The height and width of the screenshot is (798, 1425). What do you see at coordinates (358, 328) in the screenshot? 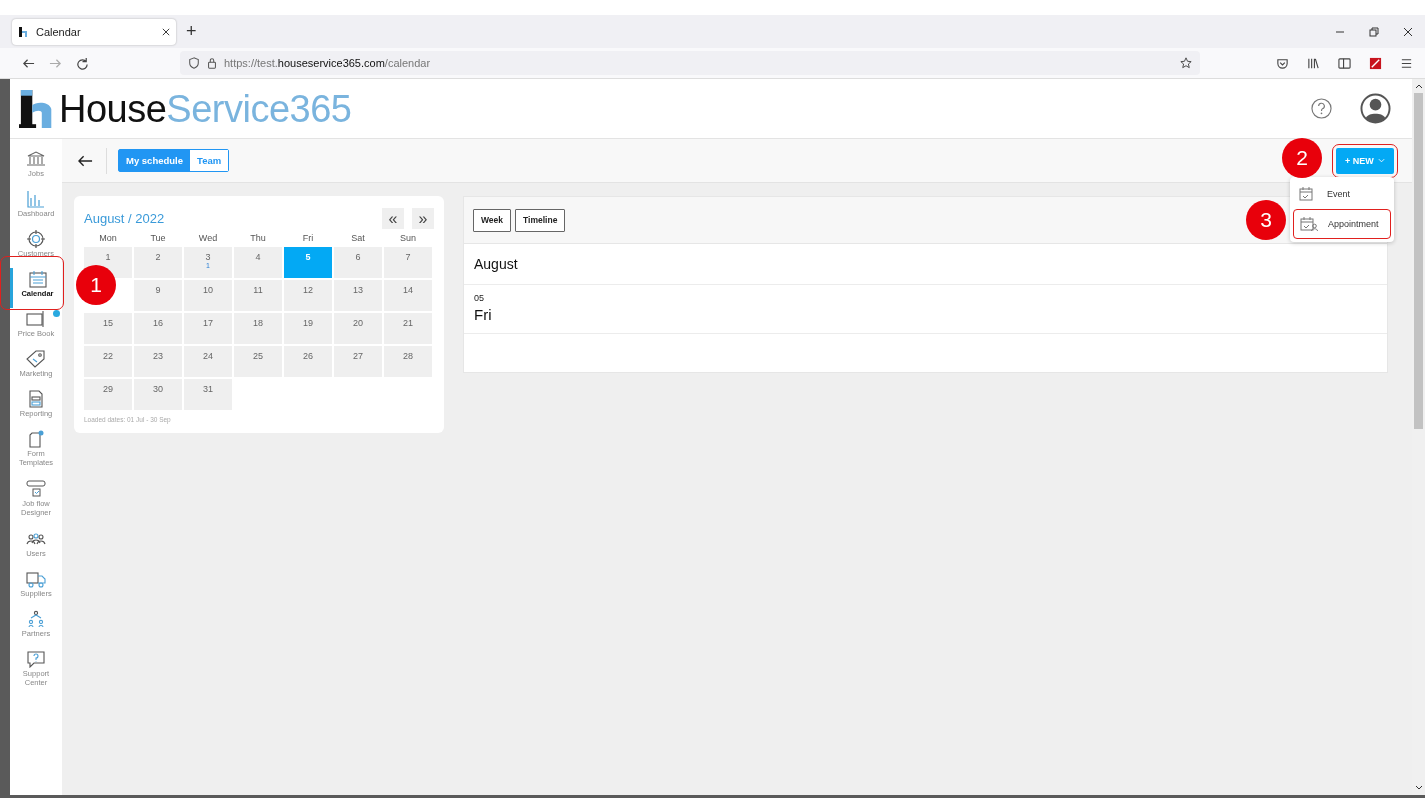
I see `day-cell: 20` at bounding box center [358, 328].